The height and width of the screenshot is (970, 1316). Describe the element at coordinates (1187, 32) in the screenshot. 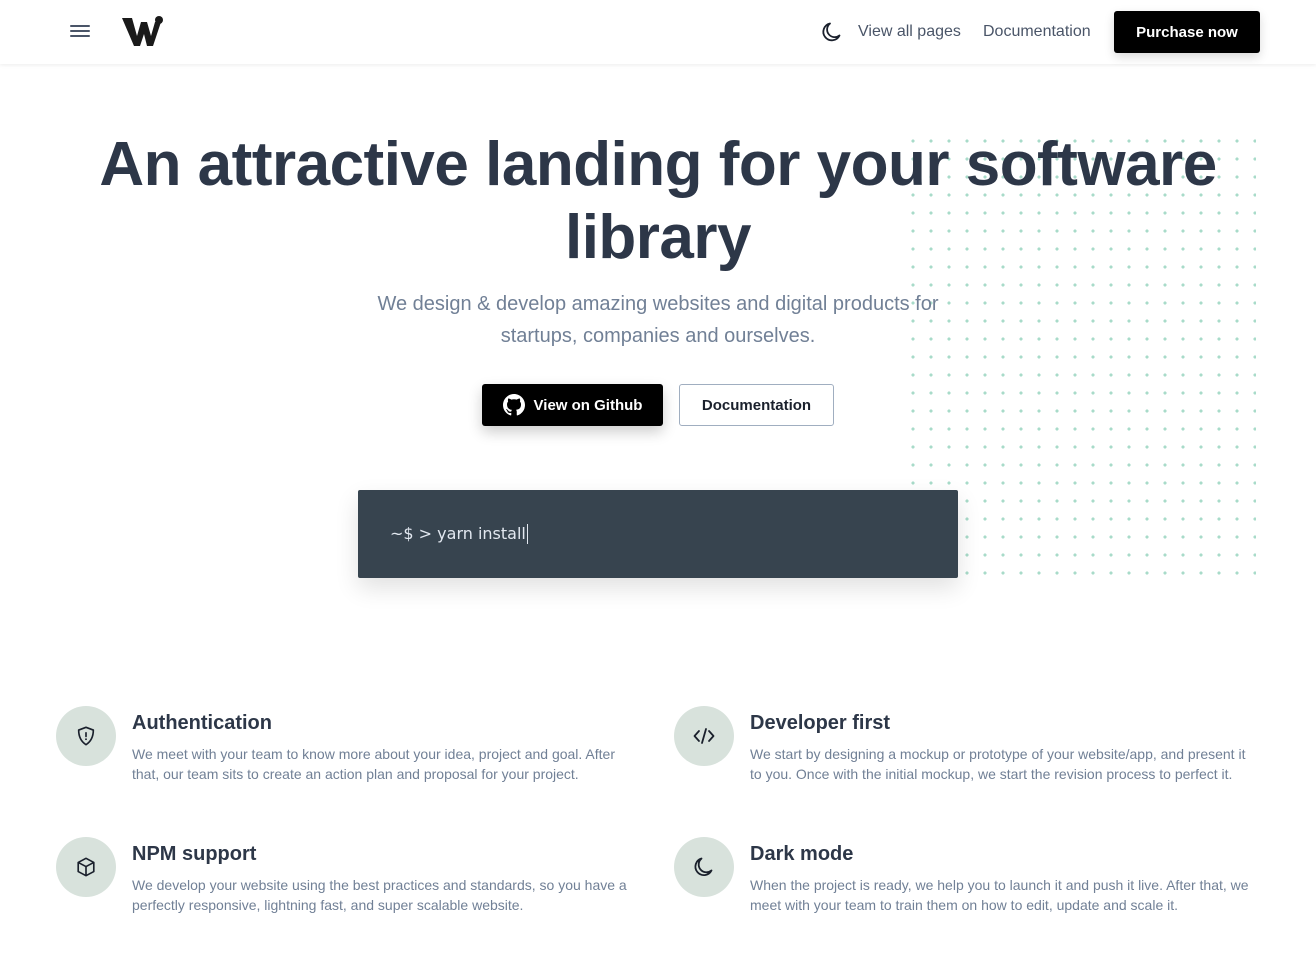

I see `purchase-button: Purchase now` at that location.